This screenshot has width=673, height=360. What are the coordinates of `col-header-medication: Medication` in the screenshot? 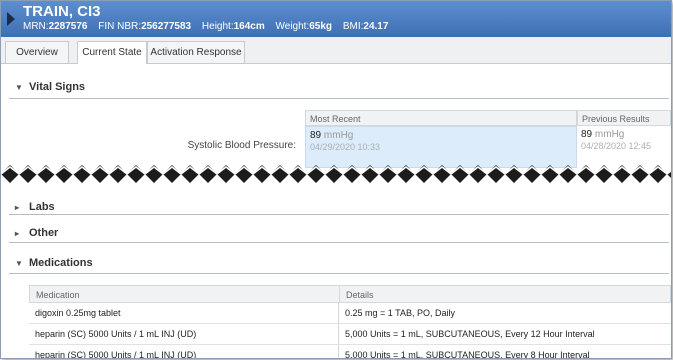 It's located at (58, 295).